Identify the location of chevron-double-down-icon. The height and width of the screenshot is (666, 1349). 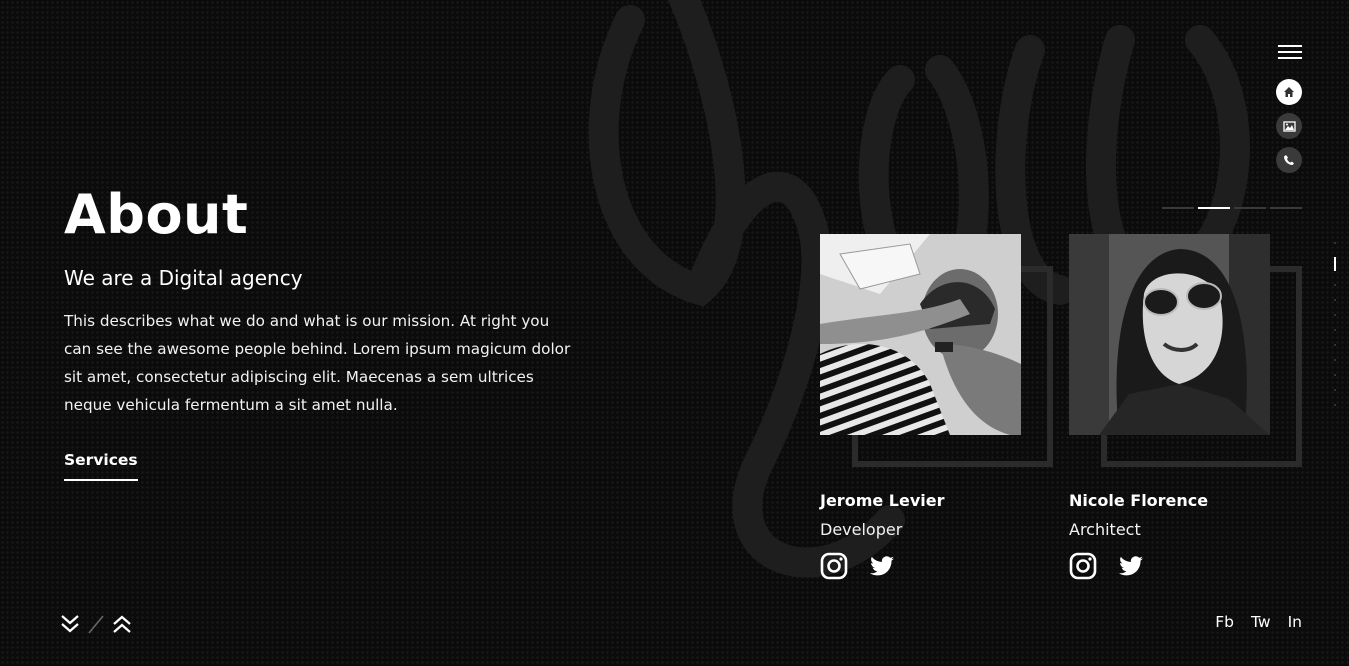
(70, 624).